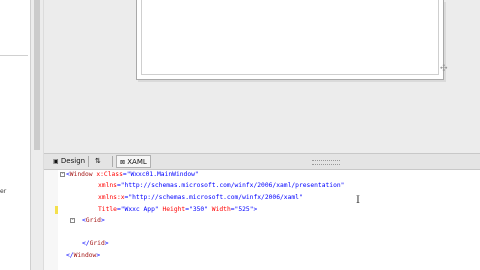 This screenshot has width=480, height=270. What do you see at coordinates (83, 255) in the screenshot?
I see `code-line-7: </Window>` at bounding box center [83, 255].